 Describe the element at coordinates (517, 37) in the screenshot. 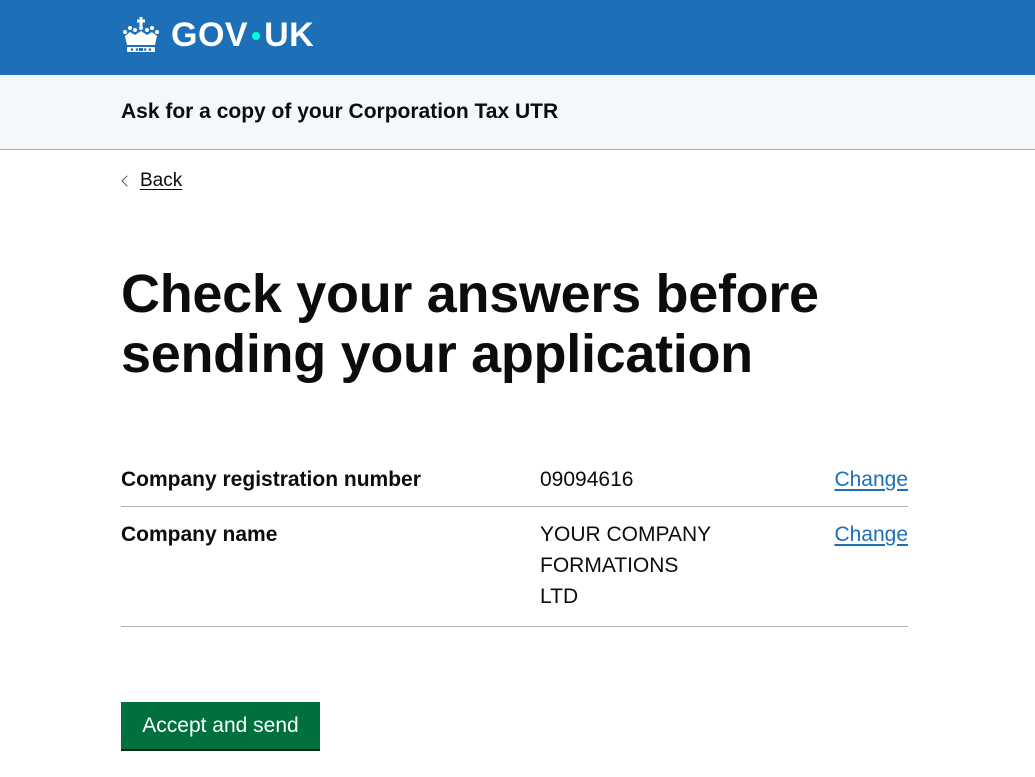

I see `govuk-header: GOV UK` at that location.